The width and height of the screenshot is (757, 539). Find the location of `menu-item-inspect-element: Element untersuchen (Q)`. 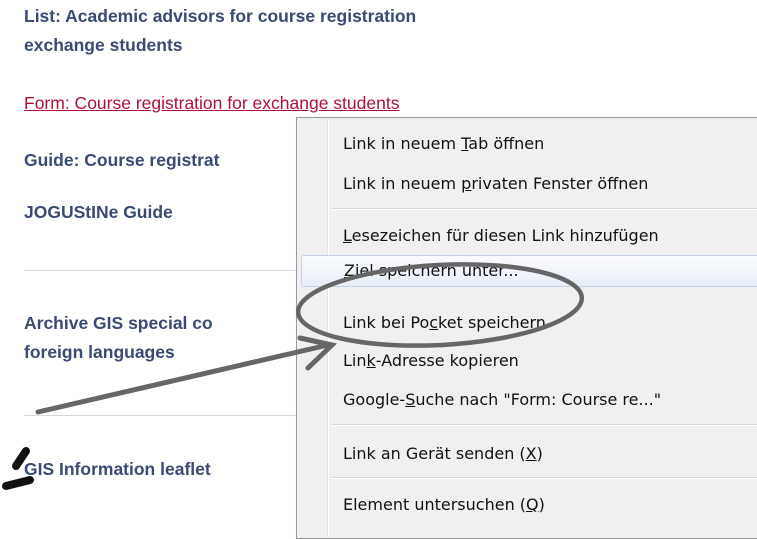

menu-item-inspect-element: Element untersuchen (Q) is located at coordinates (550, 505).